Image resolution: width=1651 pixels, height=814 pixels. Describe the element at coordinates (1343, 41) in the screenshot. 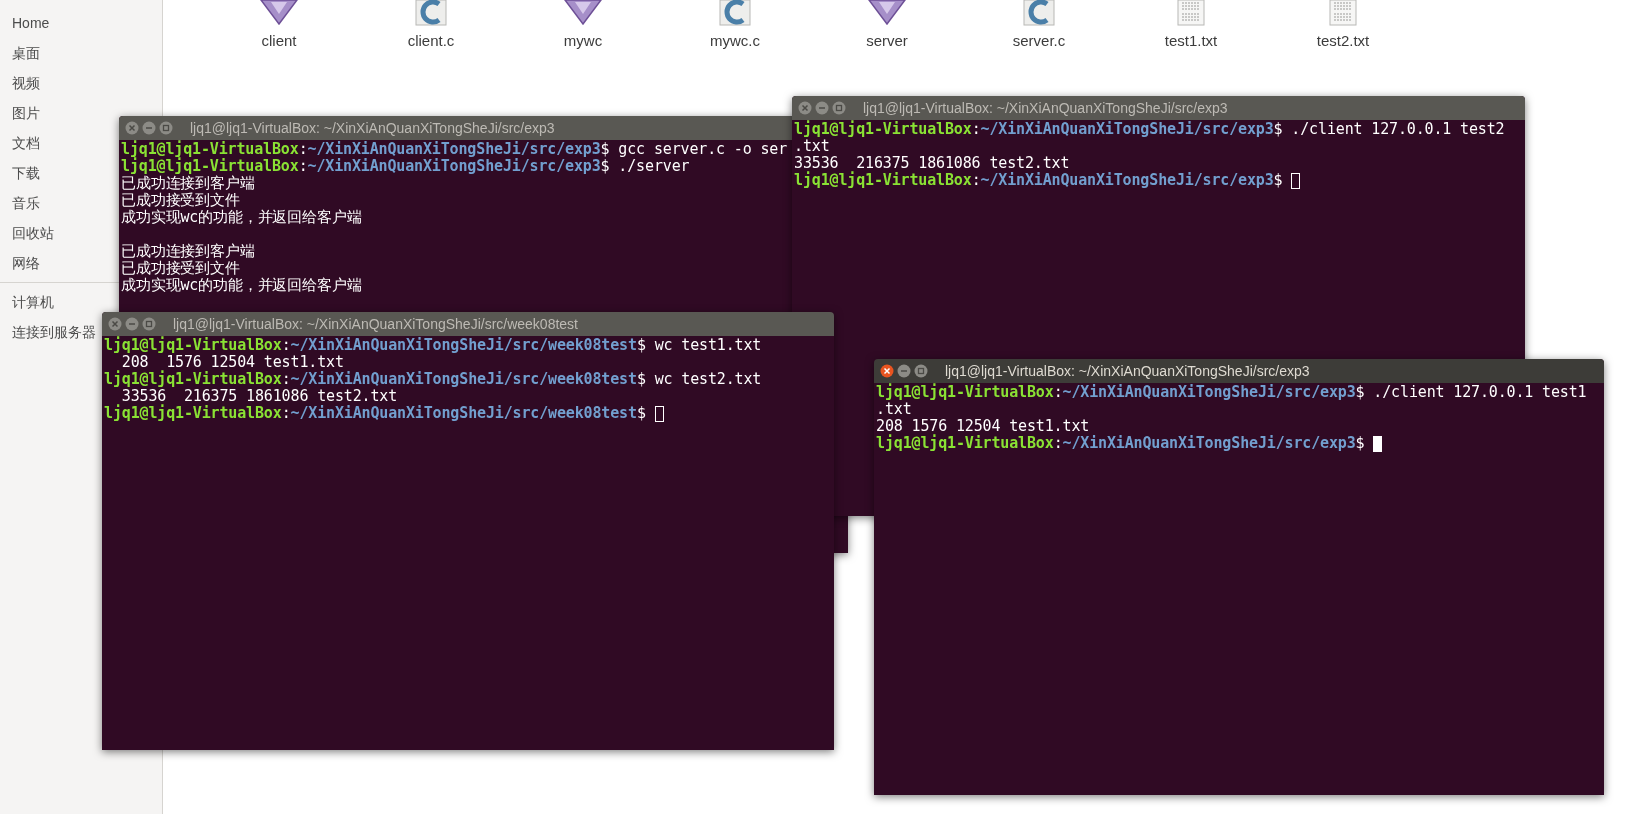

I see `file-name: test2.txt` at that location.